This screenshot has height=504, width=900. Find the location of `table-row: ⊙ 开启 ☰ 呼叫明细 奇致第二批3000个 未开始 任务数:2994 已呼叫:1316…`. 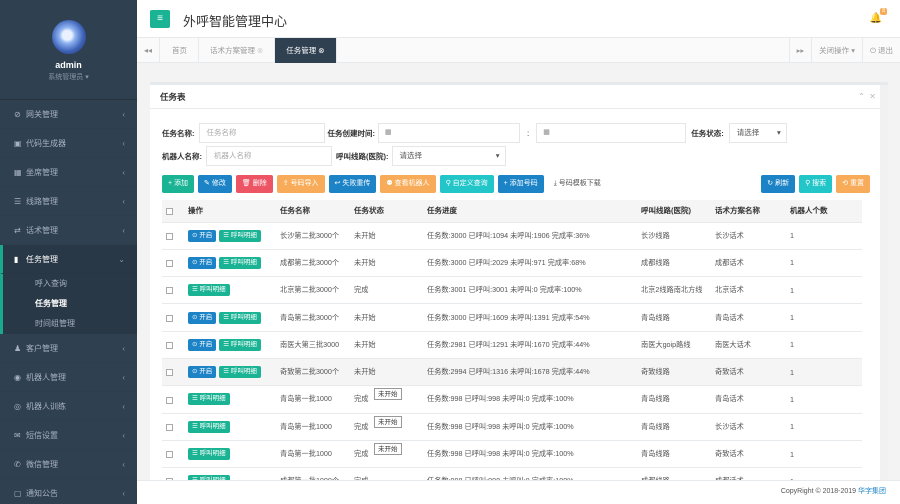

table-row: ⊙ 开启 ☰ 呼叫明细 奇致第二批3000个 未开始 任务数:2994 已呼叫:1316… is located at coordinates (512, 372).